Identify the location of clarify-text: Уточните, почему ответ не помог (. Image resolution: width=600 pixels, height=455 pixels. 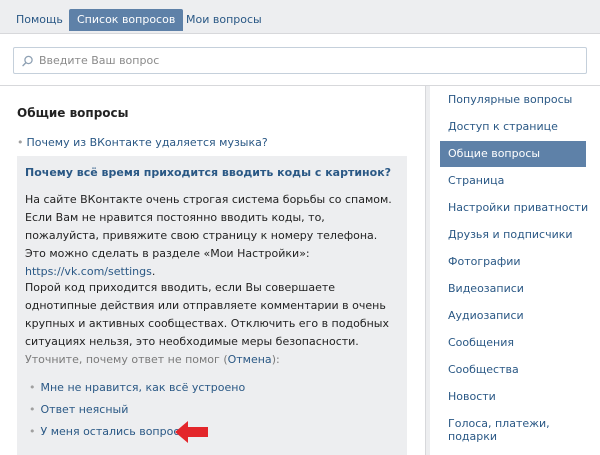
(126, 359).